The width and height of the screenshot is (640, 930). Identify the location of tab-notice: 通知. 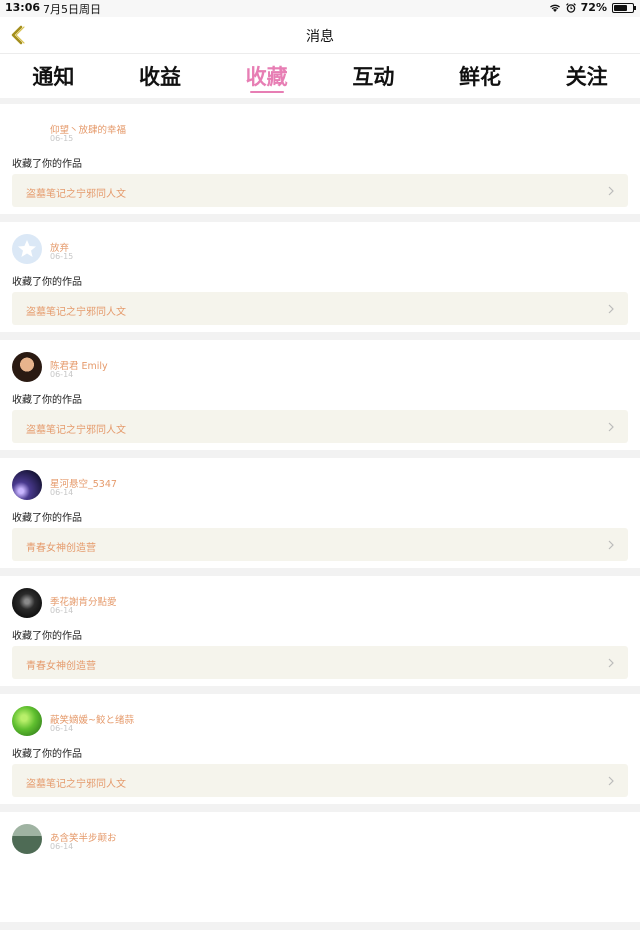
(53, 76).